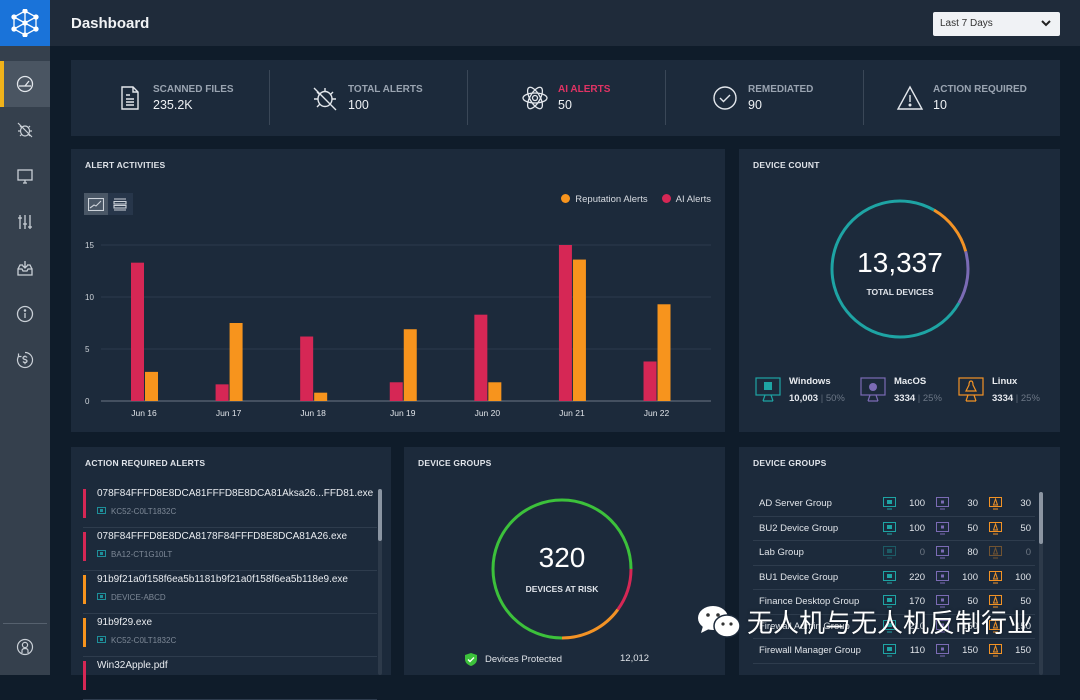 Image resolution: width=1080 pixels, height=700 pixels. What do you see at coordinates (230, 678) in the screenshot?
I see `alert-list-item: Win32Apple.pdf` at bounding box center [230, 678].